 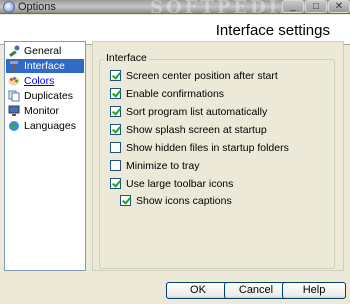 I want to click on option-label: Use large toolbar icons, so click(x=180, y=184).